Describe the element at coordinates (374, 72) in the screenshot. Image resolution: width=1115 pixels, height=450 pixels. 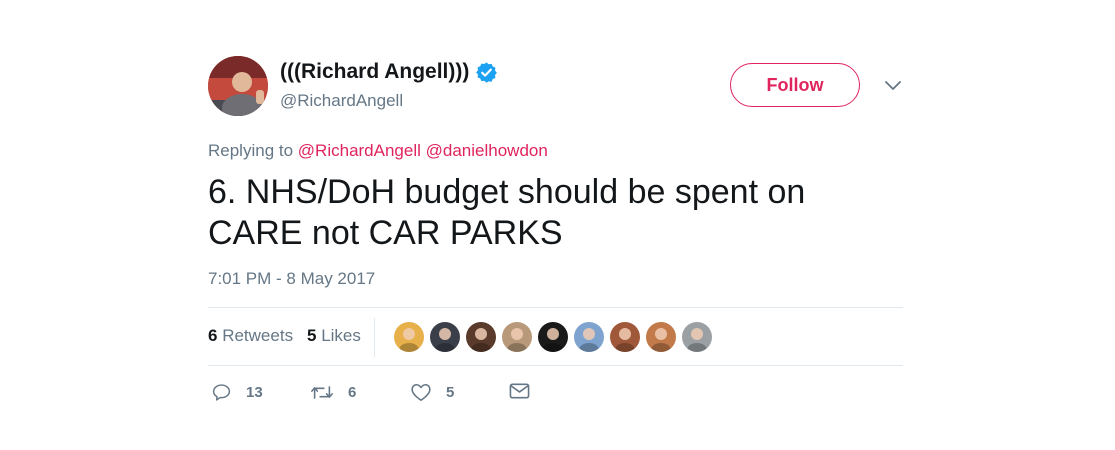
I see `user-full-name: (((Richard Angell)))` at that location.